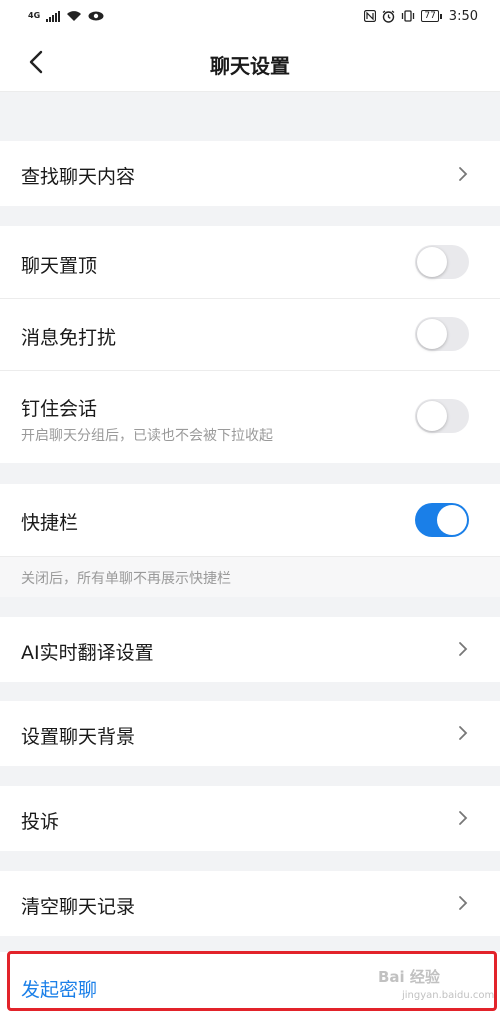 The height and width of the screenshot is (1020, 500). Describe the element at coordinates (53, 16) in the screenshot. I see `signal-icon` at that location.